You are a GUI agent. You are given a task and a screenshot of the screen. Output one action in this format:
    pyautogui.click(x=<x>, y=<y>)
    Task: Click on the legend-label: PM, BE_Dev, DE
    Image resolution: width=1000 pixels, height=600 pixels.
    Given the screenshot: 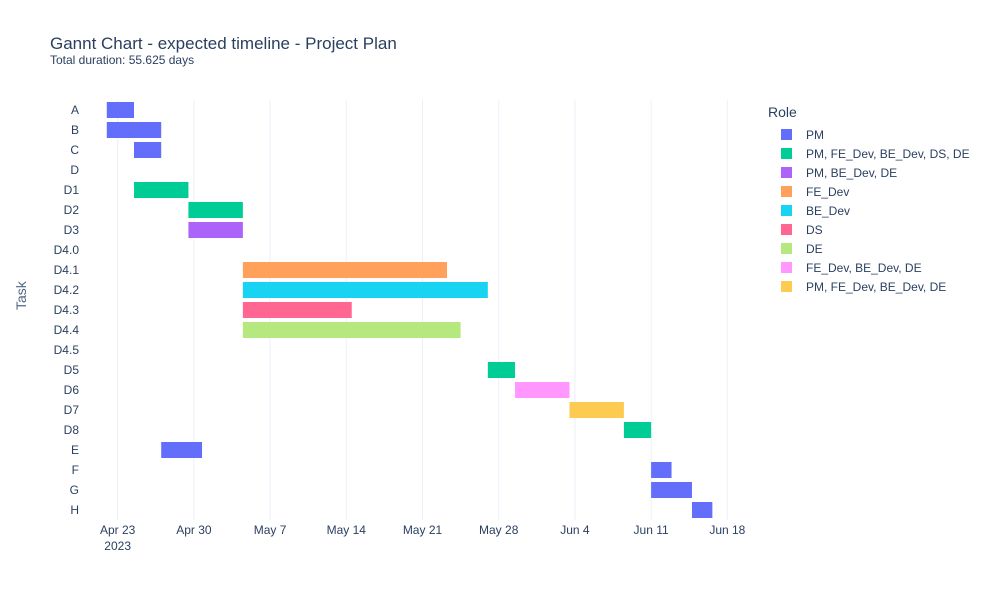 What is the action you would take?
    pyautogui.click(x=852, y=172)
    